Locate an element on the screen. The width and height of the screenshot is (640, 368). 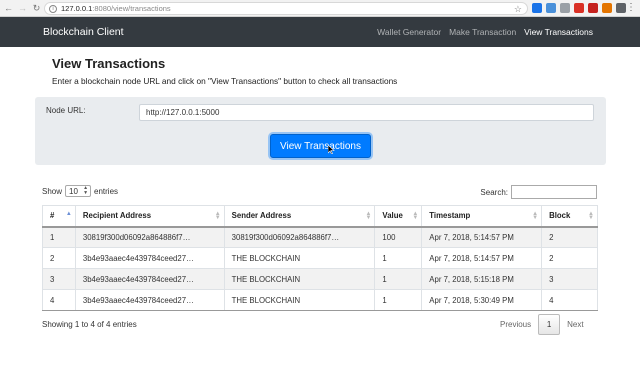
entries-select: 10 ▲ ▼ is located at coordinates (78, 191).